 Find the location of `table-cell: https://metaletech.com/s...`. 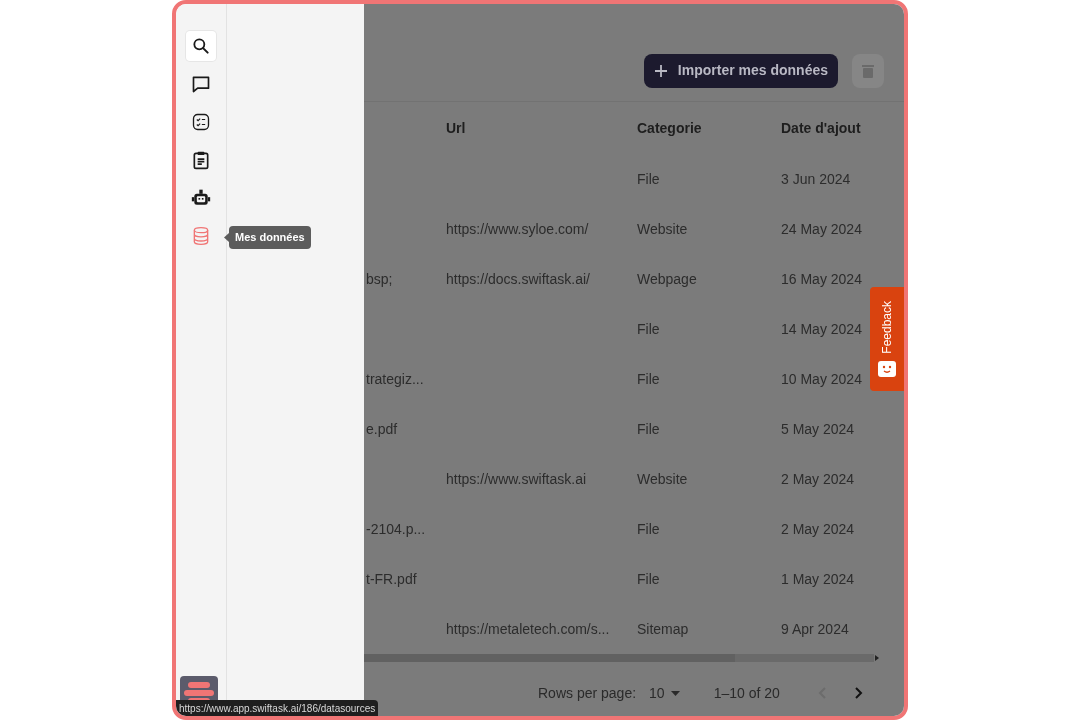

table-cell: https://metaletech.com/s... is located at coordinates (528, 628).